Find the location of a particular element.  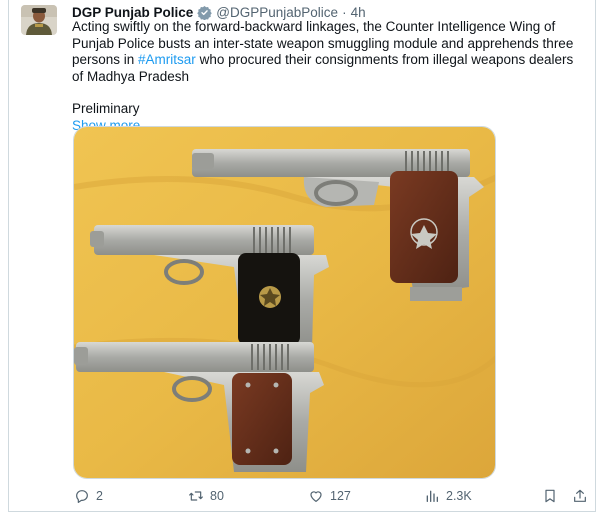

like-icon is located at coordinates (316, 496).